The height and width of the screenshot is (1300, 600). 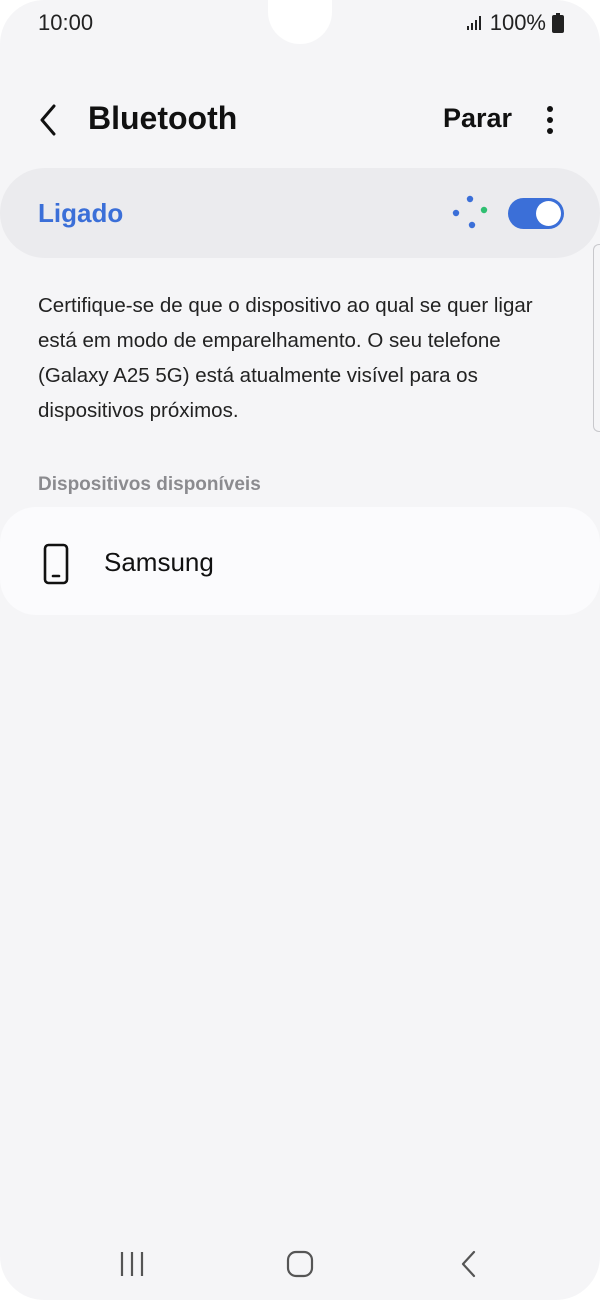 What do you see at coordinates (163, 118) in the screenshot?
I see `page-title: Bluetooth` at bounding box center [163, 118].